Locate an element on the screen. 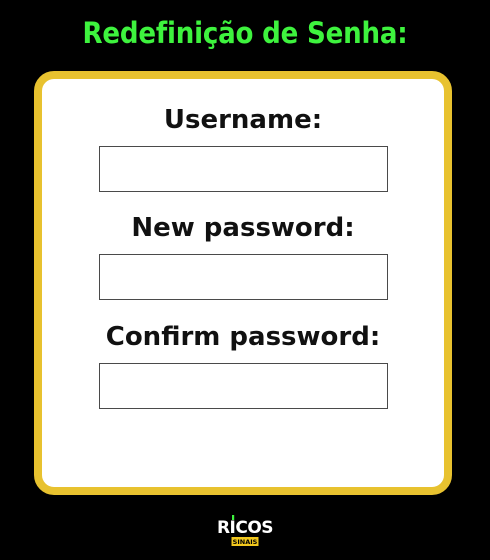 This screenshot has width=490, height=560. new-password-label: New password: is located at coordinates (243, 228).